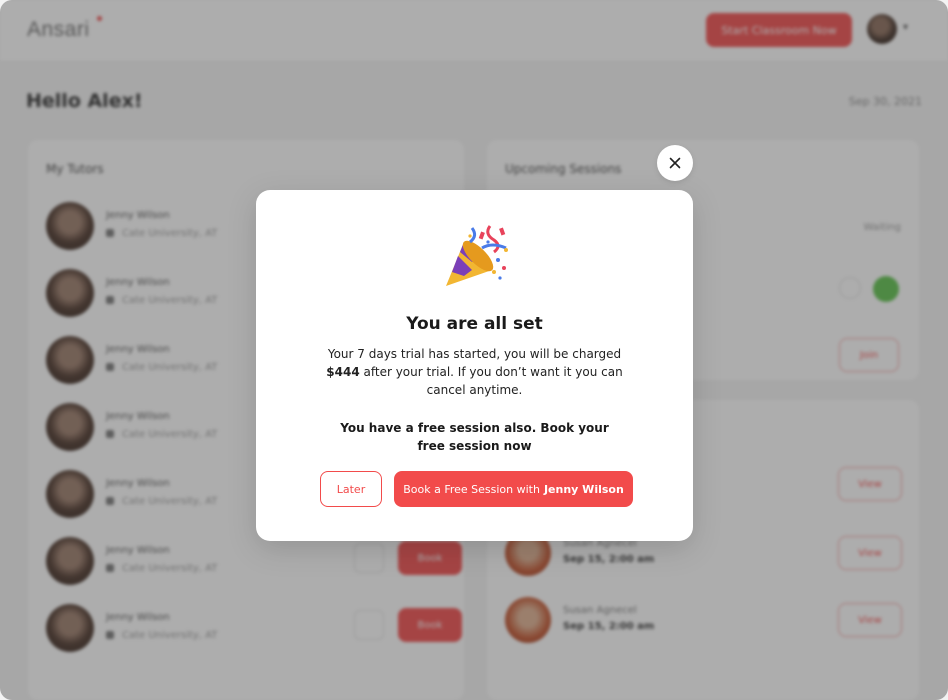  I want to click on book-button-tutor: Jenny Wilson, so click(583, 489).